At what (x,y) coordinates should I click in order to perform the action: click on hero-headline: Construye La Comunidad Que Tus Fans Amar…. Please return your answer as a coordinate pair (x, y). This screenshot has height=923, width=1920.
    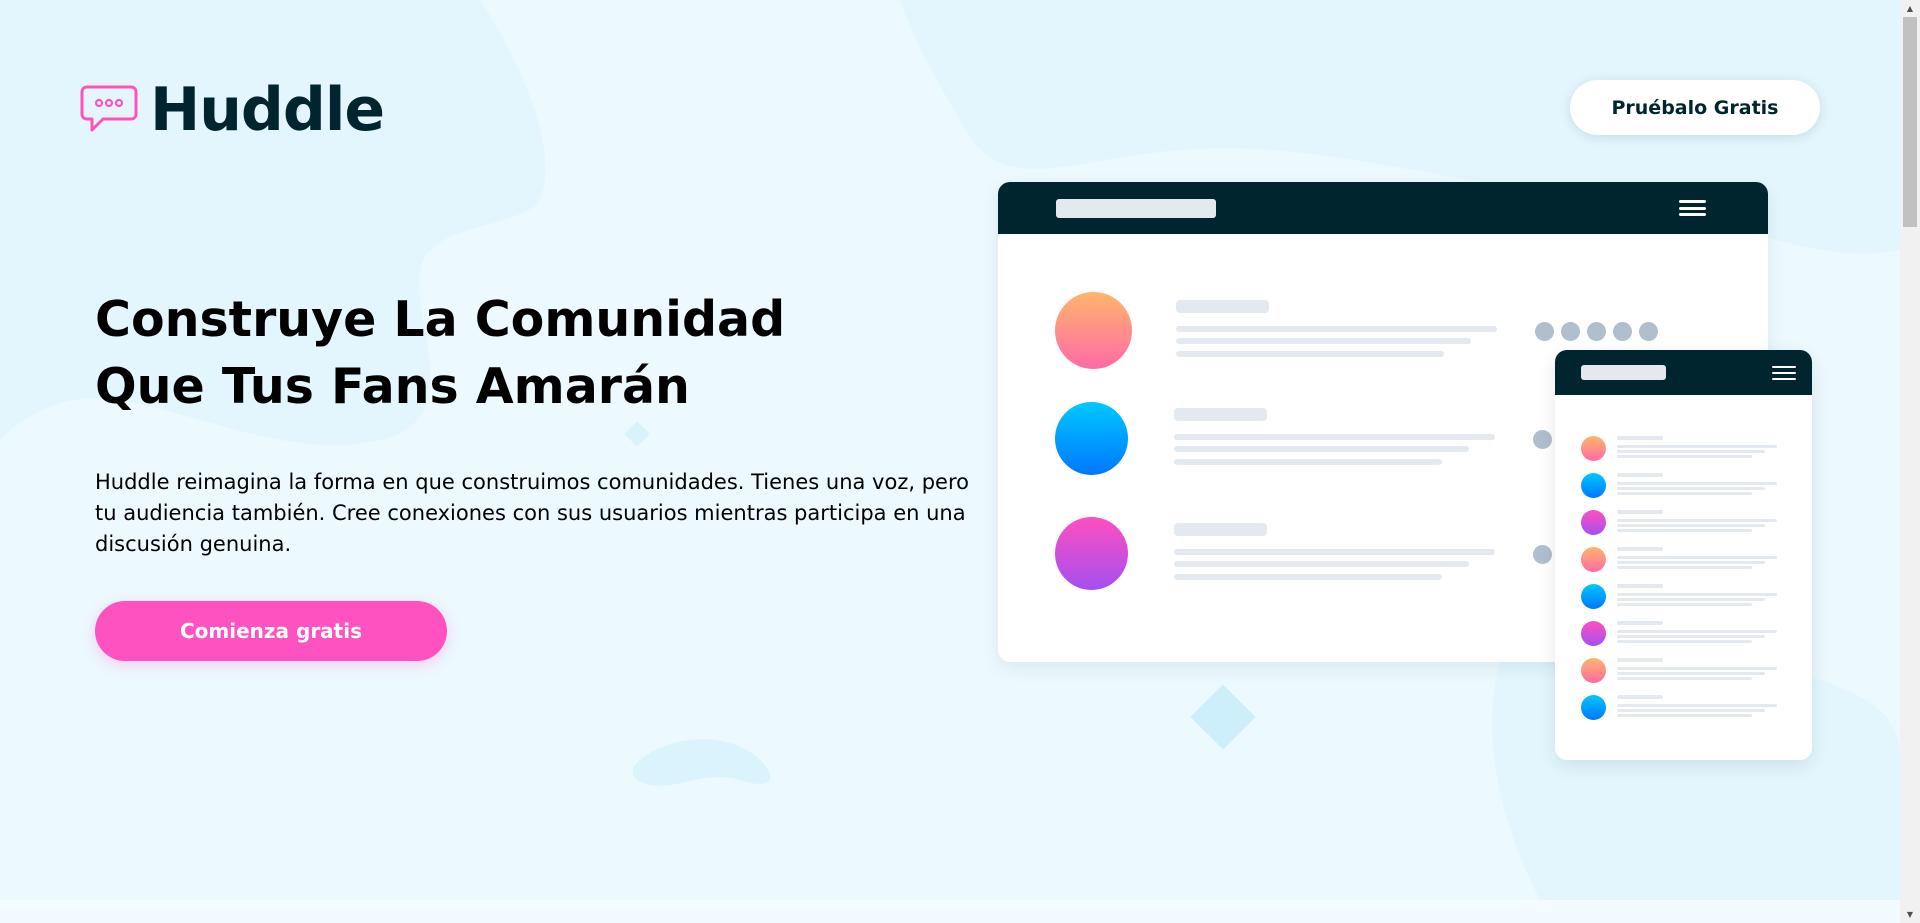
    Looking at the image, I should click on (440, 353).